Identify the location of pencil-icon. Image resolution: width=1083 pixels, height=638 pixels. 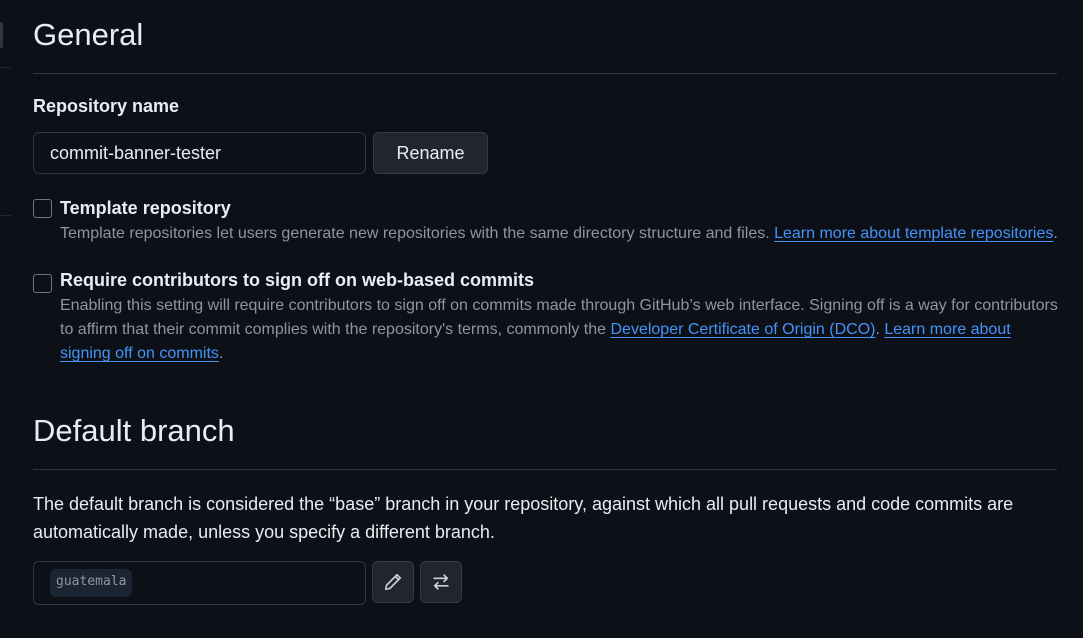
(393, 582).